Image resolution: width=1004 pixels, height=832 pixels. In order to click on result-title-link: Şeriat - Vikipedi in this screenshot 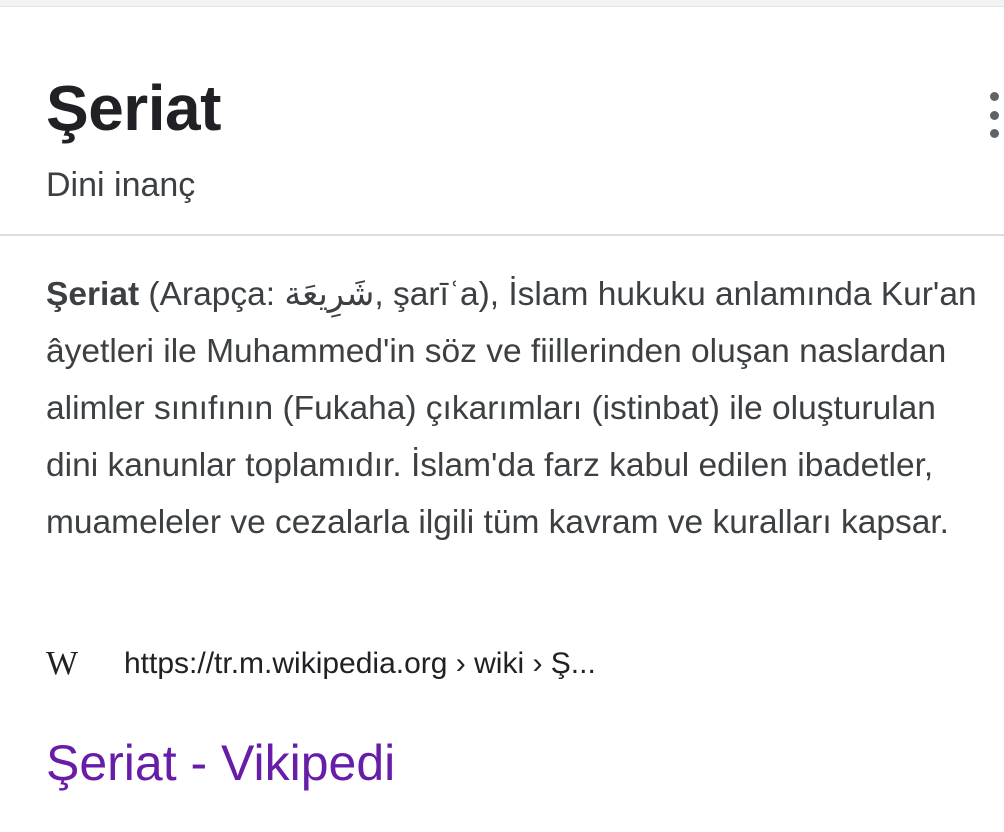, I will do `click(220, 763)`.